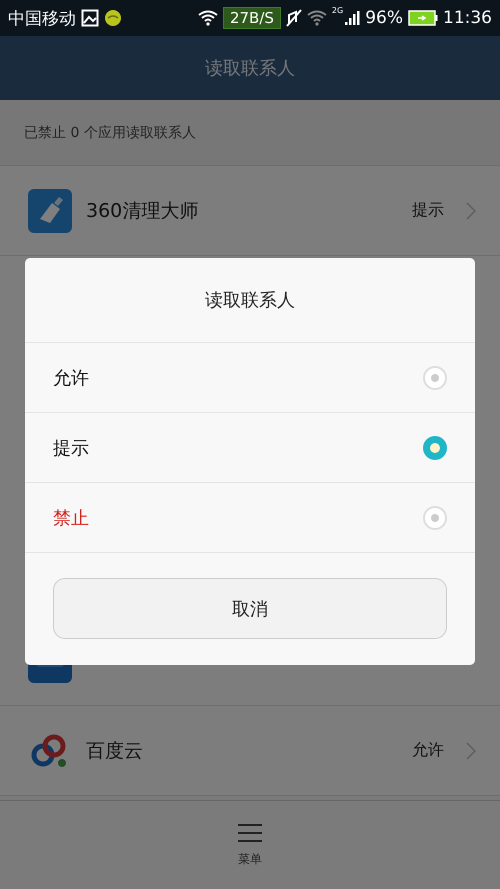  What do you see at coordinates (250, 859) in the screenshot?
I see `menu-label: 菜单` at bounding box center [250, 859].